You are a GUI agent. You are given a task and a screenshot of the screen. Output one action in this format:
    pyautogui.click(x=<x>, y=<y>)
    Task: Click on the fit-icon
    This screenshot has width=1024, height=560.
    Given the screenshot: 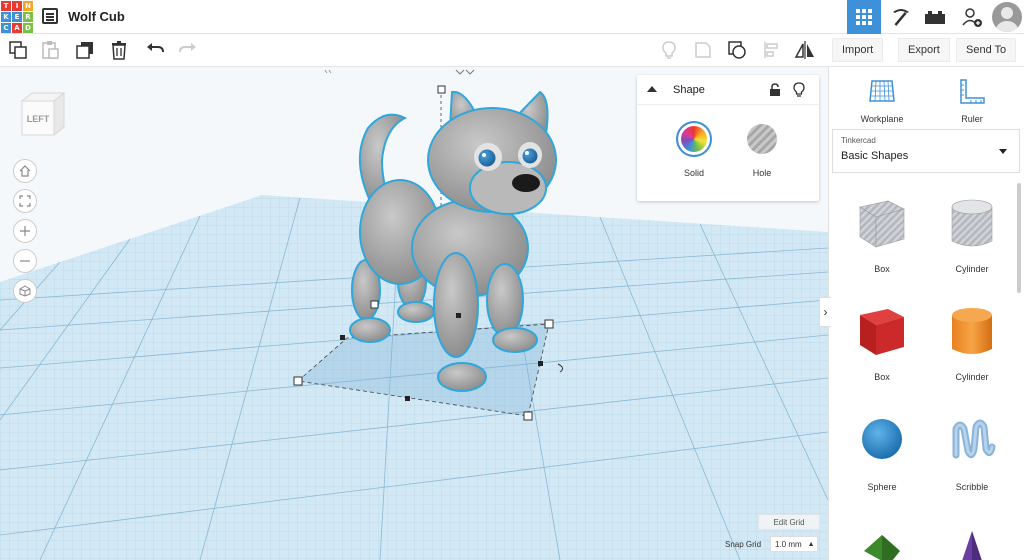 What is the action you would take?
    pyautogui.click(x=25, y=201)
    